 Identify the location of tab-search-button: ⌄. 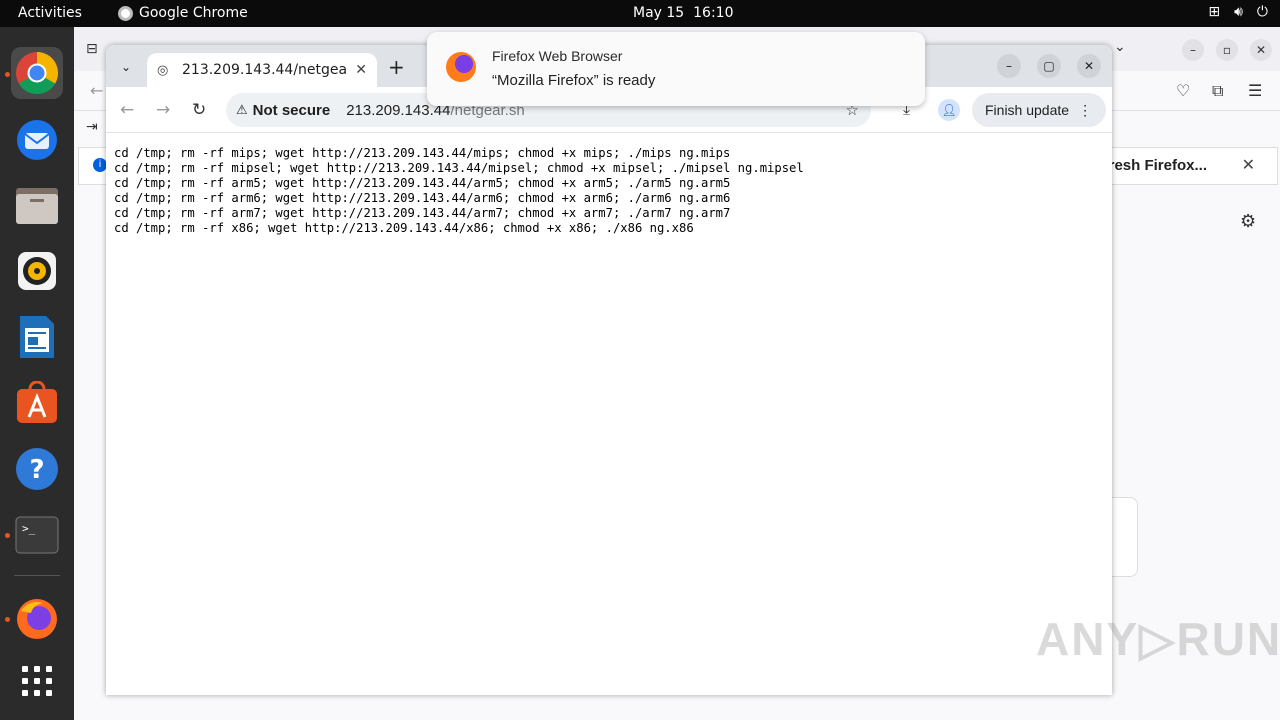
(126, 67).